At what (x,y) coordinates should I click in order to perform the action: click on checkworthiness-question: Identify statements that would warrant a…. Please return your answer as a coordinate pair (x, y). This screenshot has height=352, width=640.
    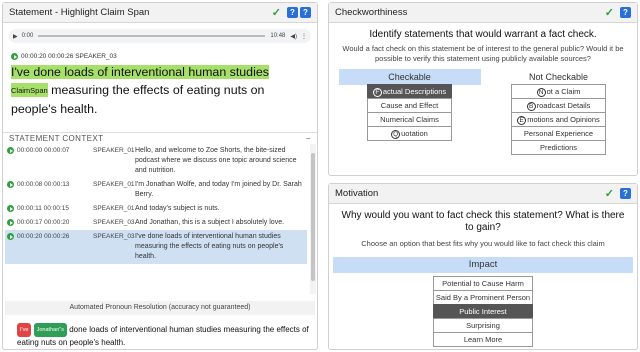
    Looking at the image, I should click on (483, 34).